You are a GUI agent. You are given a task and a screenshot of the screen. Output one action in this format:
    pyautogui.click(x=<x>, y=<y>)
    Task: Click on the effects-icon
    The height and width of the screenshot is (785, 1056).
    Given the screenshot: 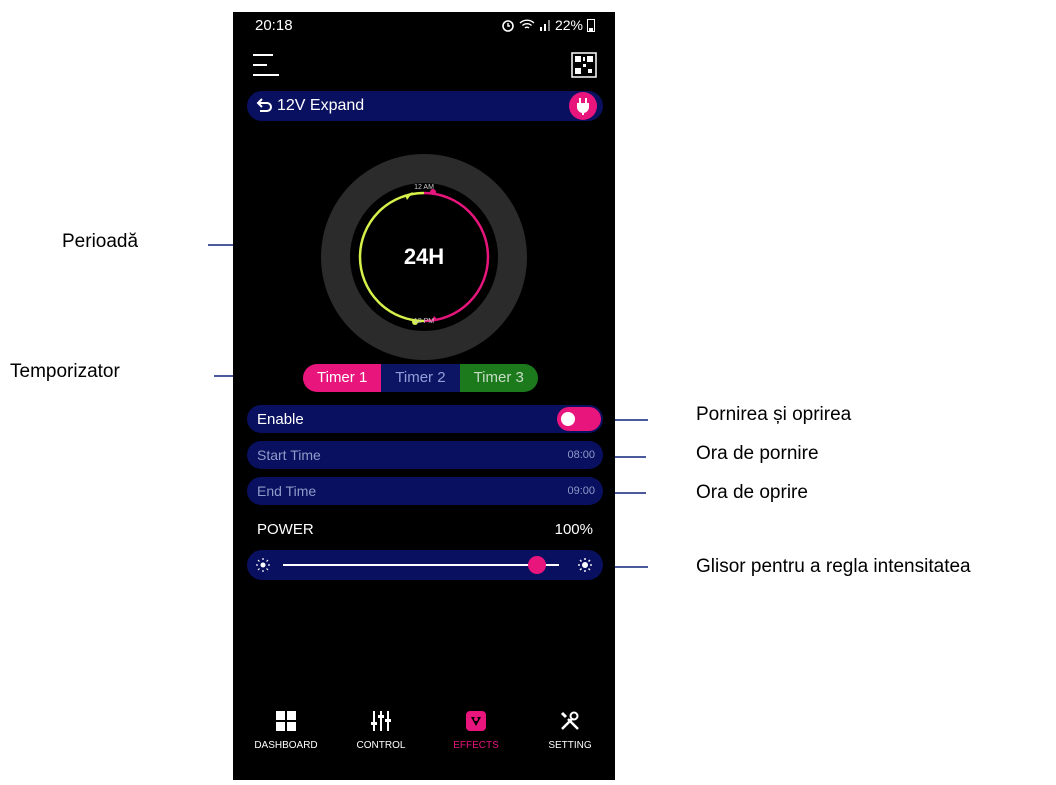 What is the action you would take?
    pyautogui.click(x=476, y=721)
    